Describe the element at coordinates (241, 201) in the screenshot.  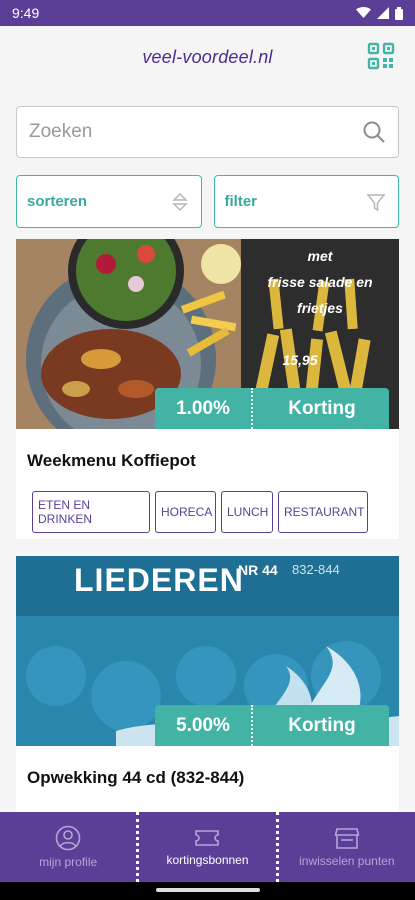
I see `filter-label: filter` at that location.